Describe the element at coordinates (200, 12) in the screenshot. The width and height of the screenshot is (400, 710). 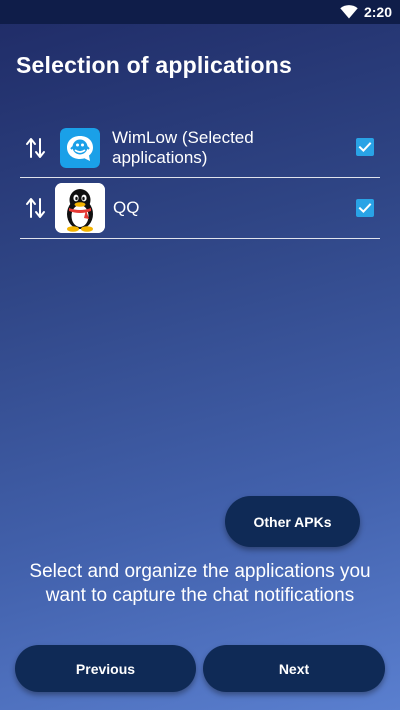
I see `status-bar: 2:20` at that location.